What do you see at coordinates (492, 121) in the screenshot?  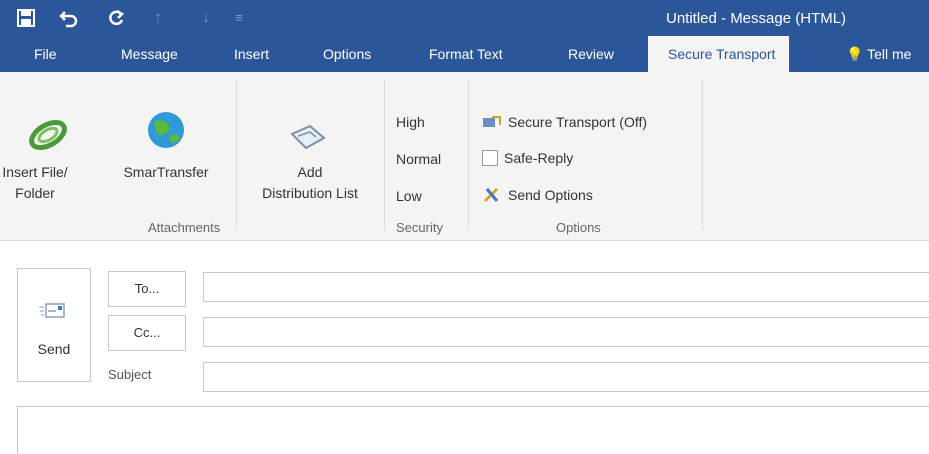 I see `secure-transport-icon` at bounding box center [492, 121].